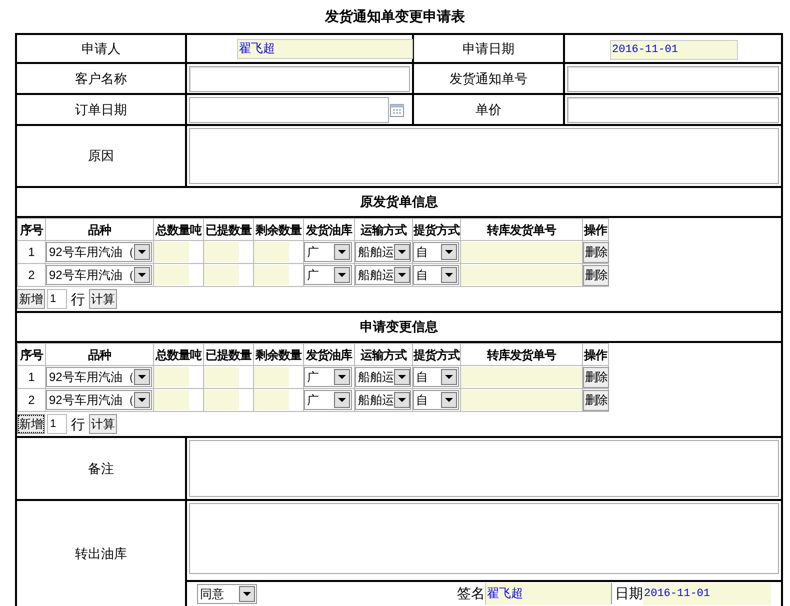 The image size is (790, 606). I want to click on field-label: 订单日期, so click(101, 109).